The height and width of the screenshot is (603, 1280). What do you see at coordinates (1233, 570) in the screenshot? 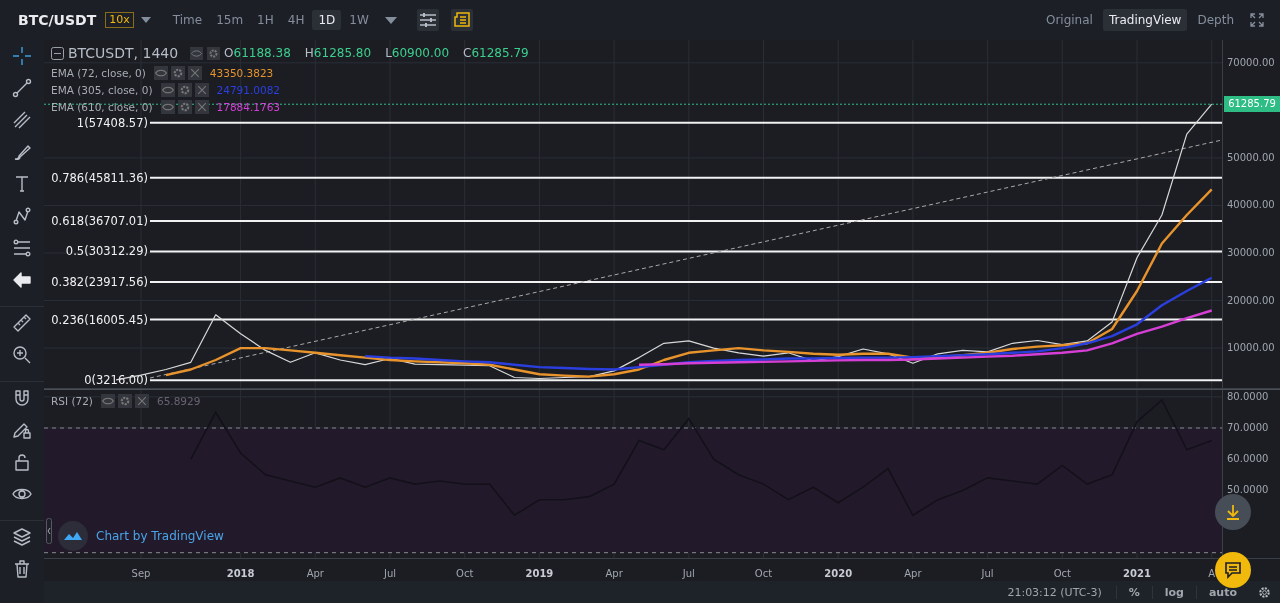
I see `chat-button` at bounding box center [1233, 570].